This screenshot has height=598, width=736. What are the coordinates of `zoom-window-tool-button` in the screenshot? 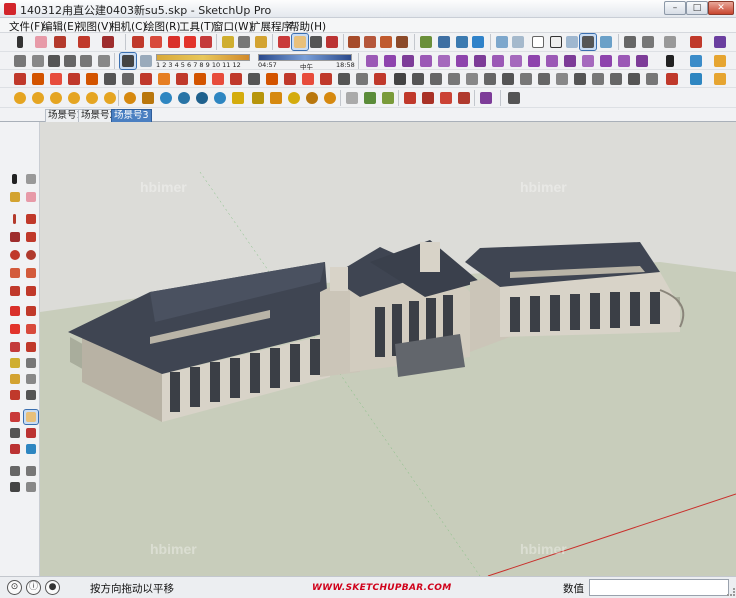 It's located at (31, 433).